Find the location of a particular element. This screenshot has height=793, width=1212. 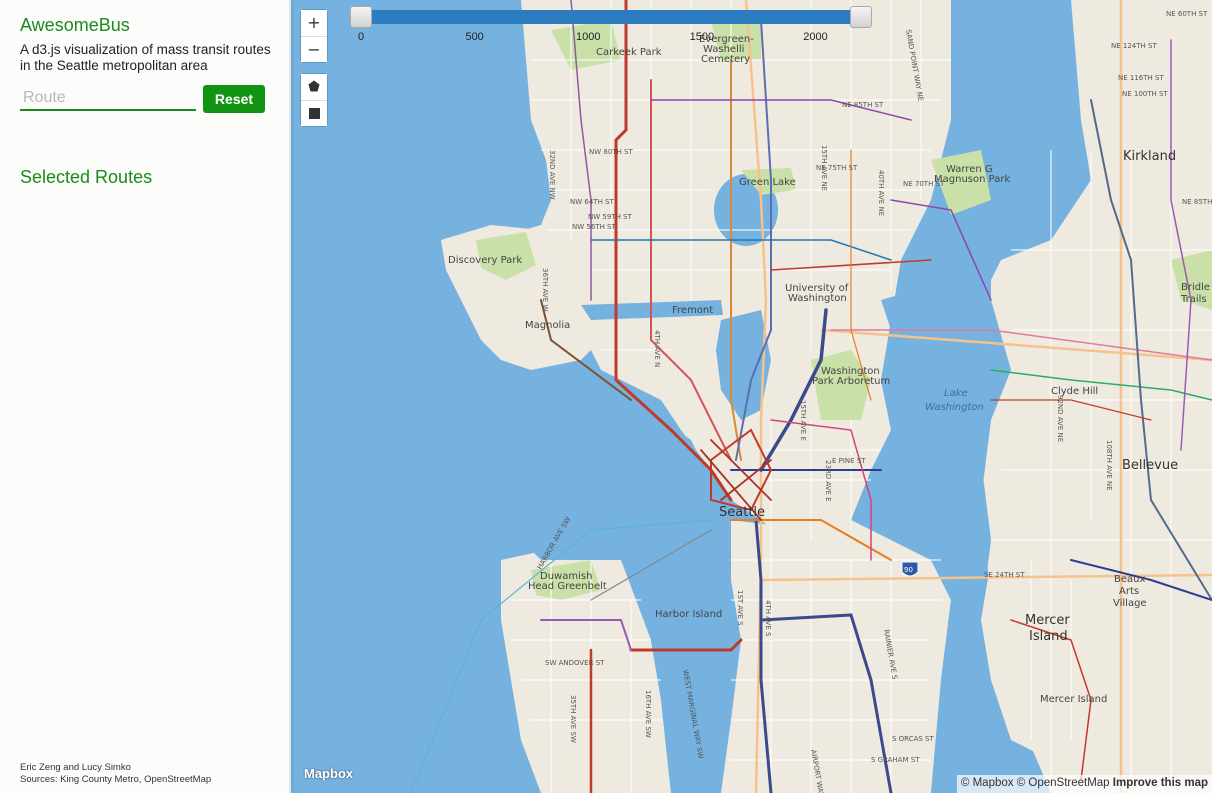

seattle-label: Seattle is located at coordinates (742, 512).